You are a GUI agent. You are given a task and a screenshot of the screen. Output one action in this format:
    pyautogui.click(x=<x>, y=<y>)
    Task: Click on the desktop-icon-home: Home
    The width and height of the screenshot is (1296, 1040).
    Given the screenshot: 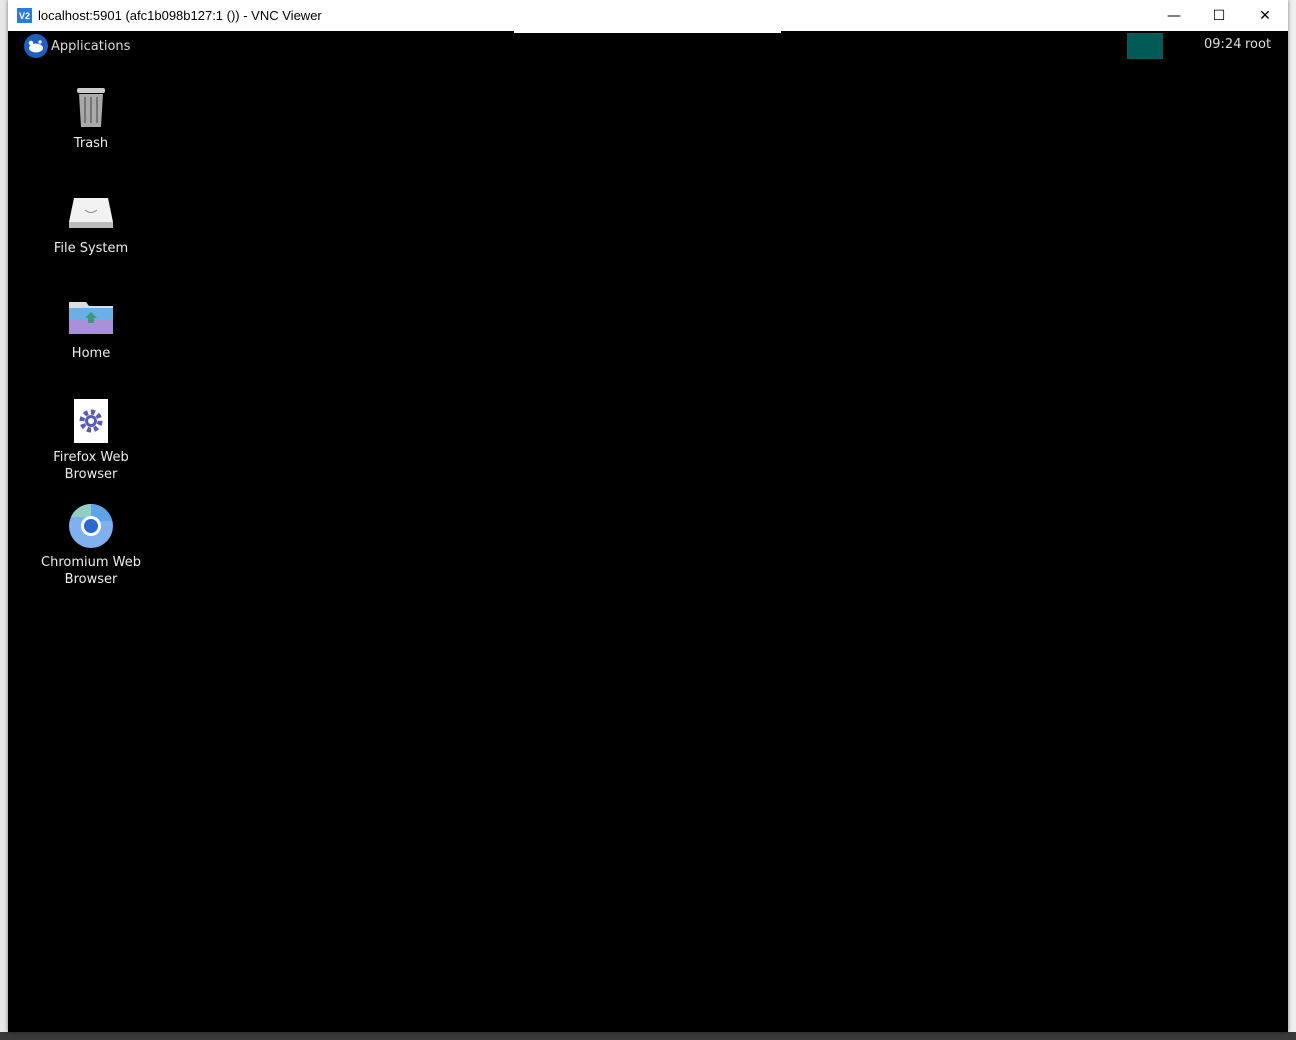 What is the action you would take?
    pyautogui.click(x=91, y=327)
    